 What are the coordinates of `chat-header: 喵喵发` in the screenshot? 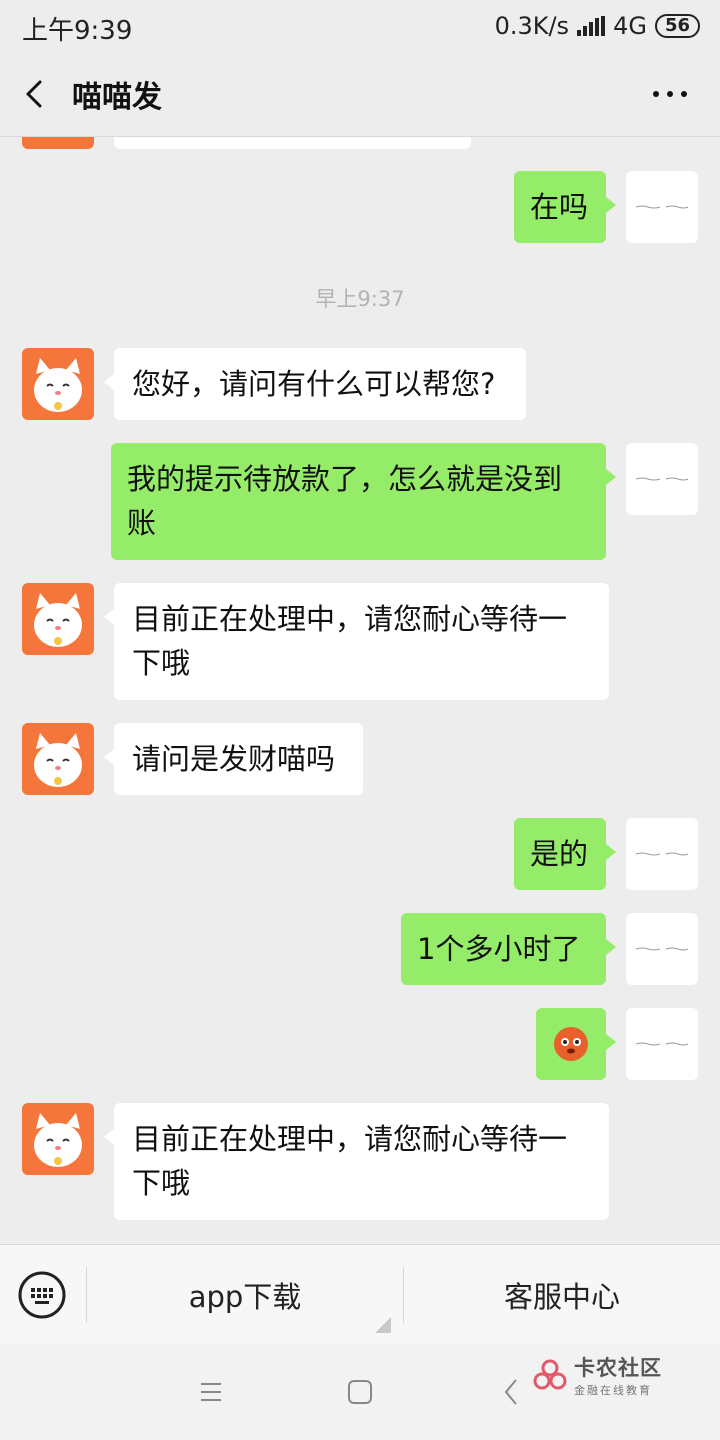 It's located at (360, 94).